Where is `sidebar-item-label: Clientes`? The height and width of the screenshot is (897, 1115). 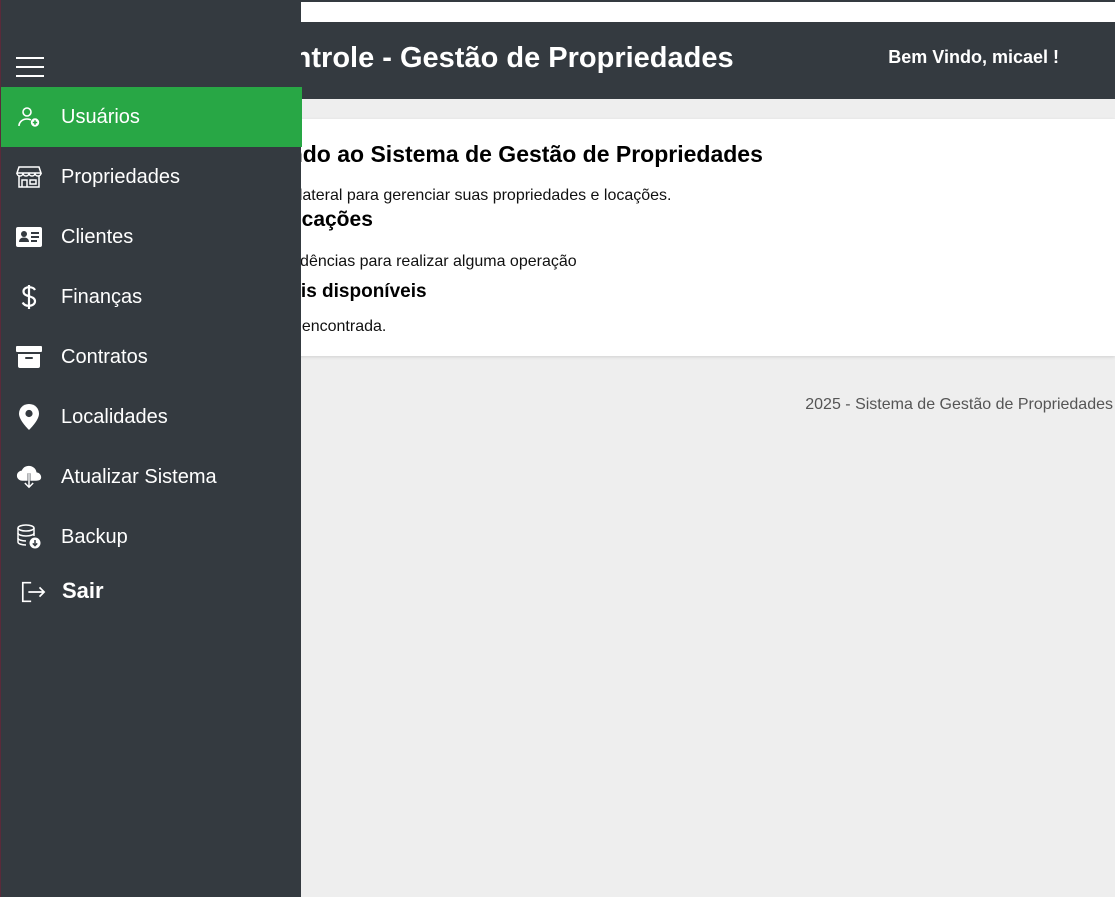
sidebar-item-label: Clientes is located at coordinates (97, 236).